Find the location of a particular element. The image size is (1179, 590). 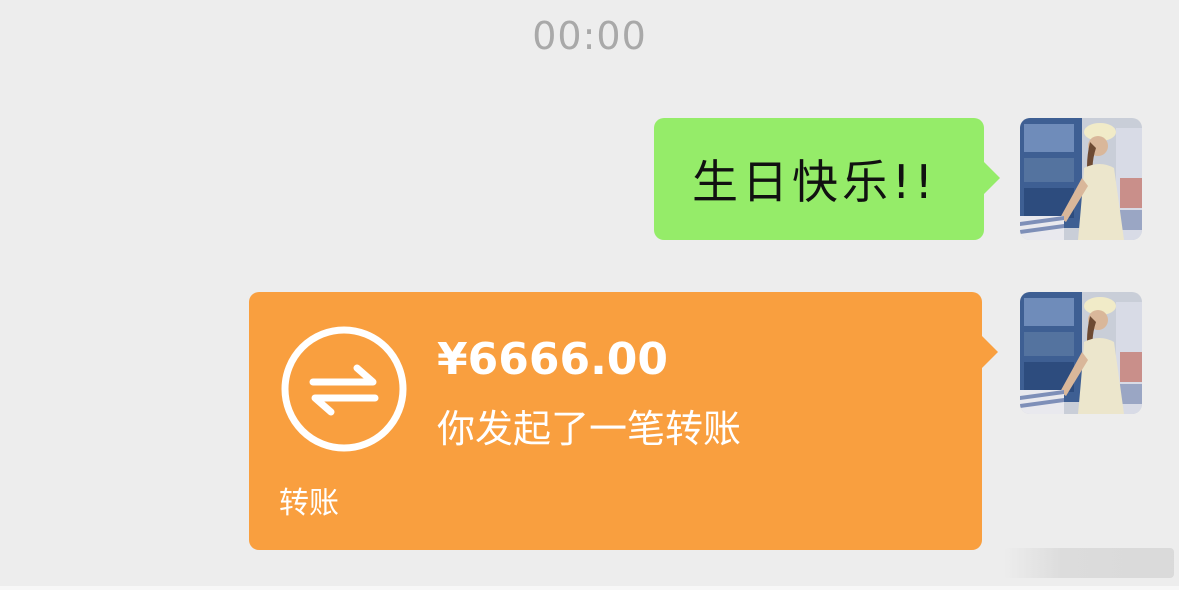

text-message-bubble: 生日快乐!! is located at coordinates (827, 179).